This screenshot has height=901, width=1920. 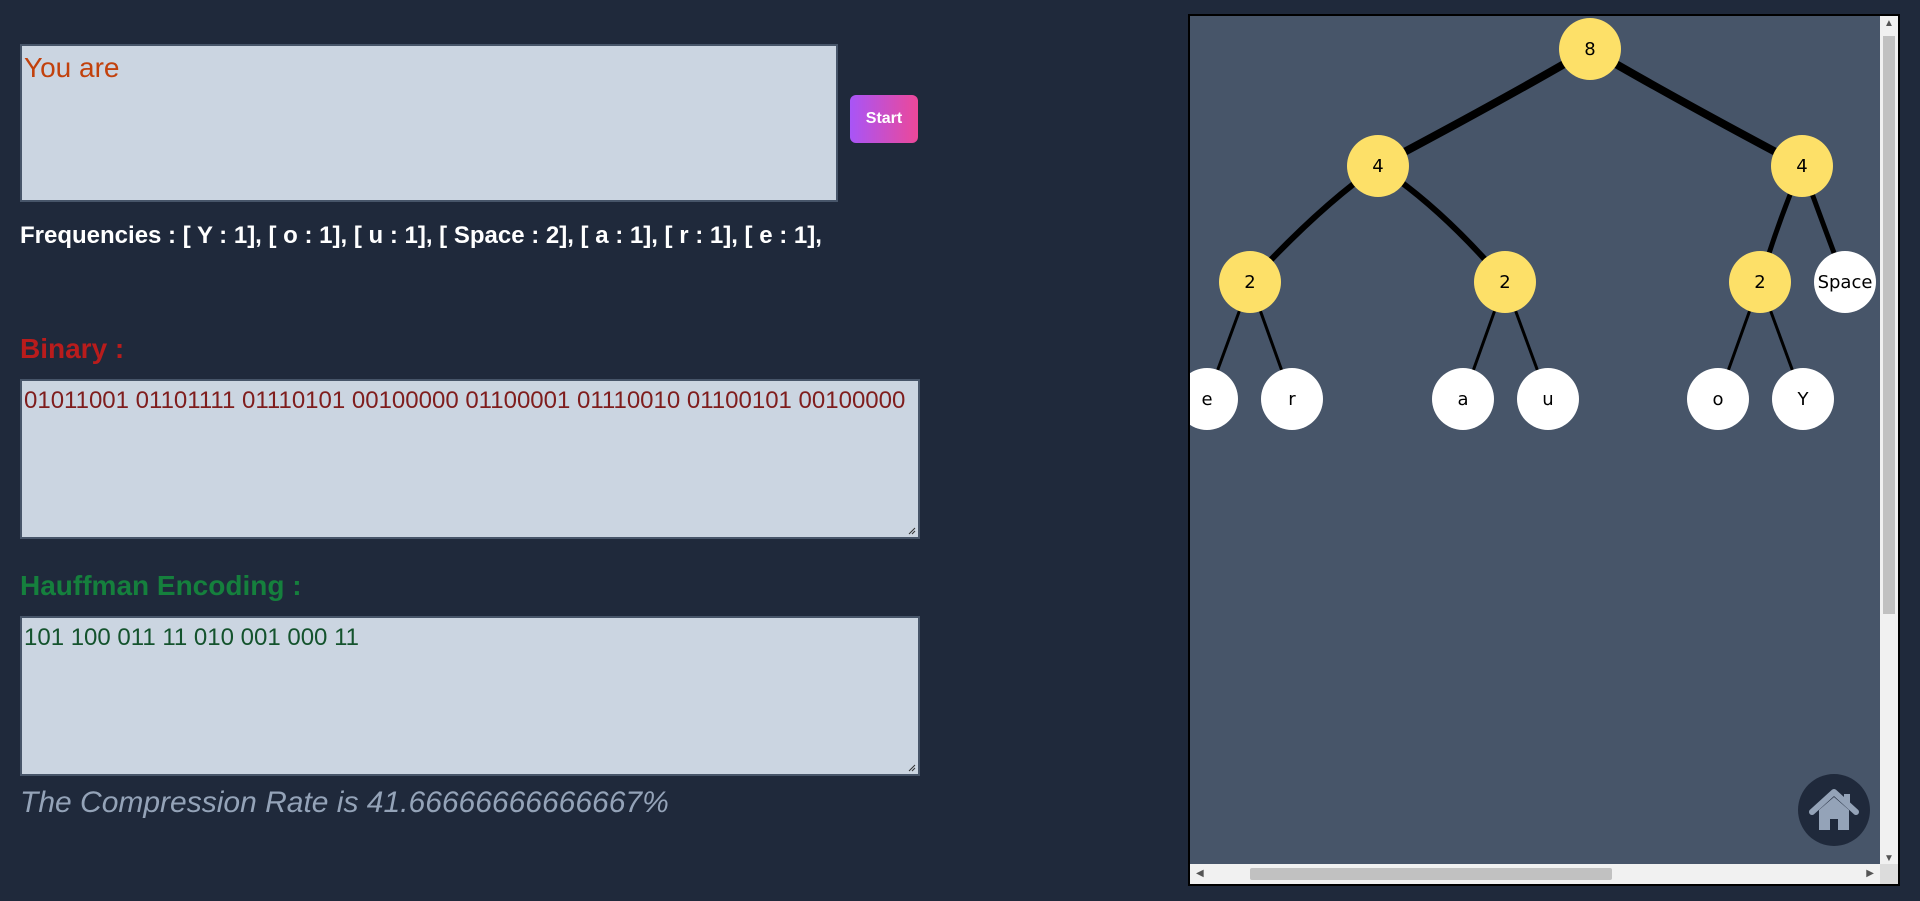 I want to click on svg-text: 8, so click(x=1589, y=49).